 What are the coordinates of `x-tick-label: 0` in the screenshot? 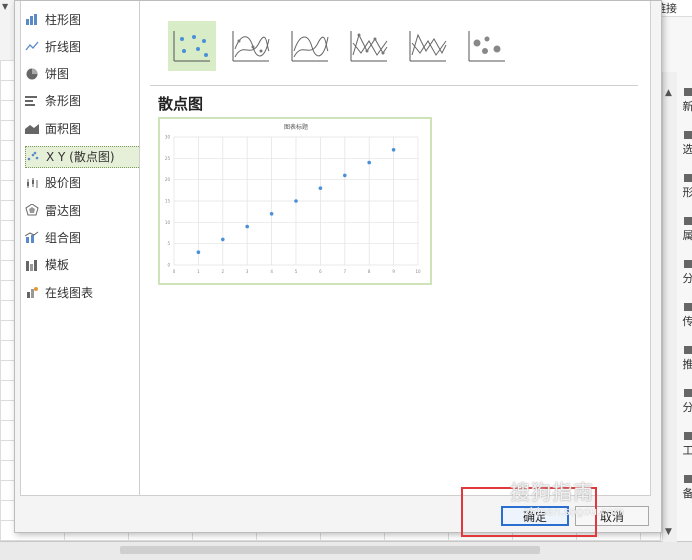 It's located at (174, 271).